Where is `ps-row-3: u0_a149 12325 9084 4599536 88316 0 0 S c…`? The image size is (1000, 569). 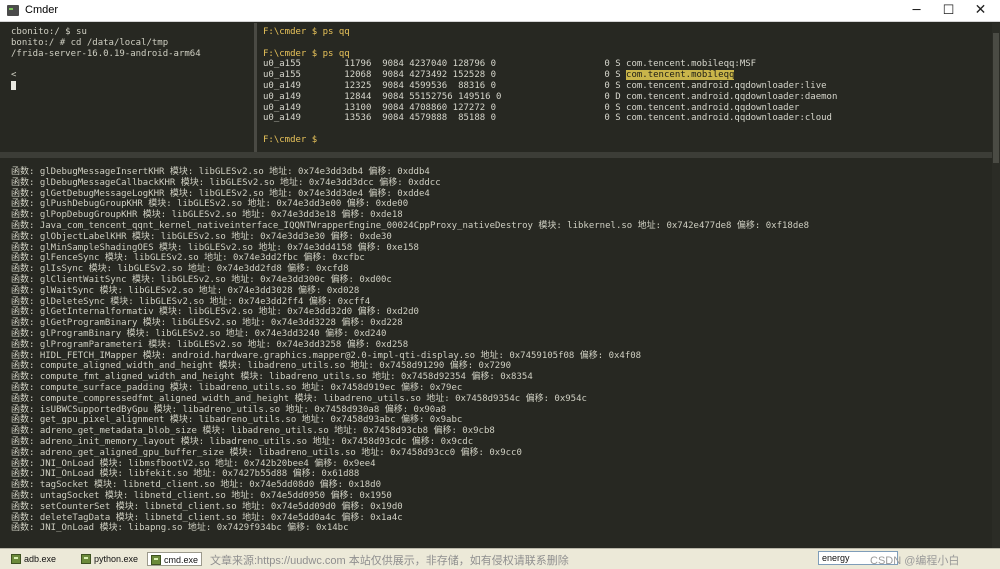 ps-row-3: u0_a149 12325 9084 4599536 88316 0 0 S c… is located at coordinates (545, 85).